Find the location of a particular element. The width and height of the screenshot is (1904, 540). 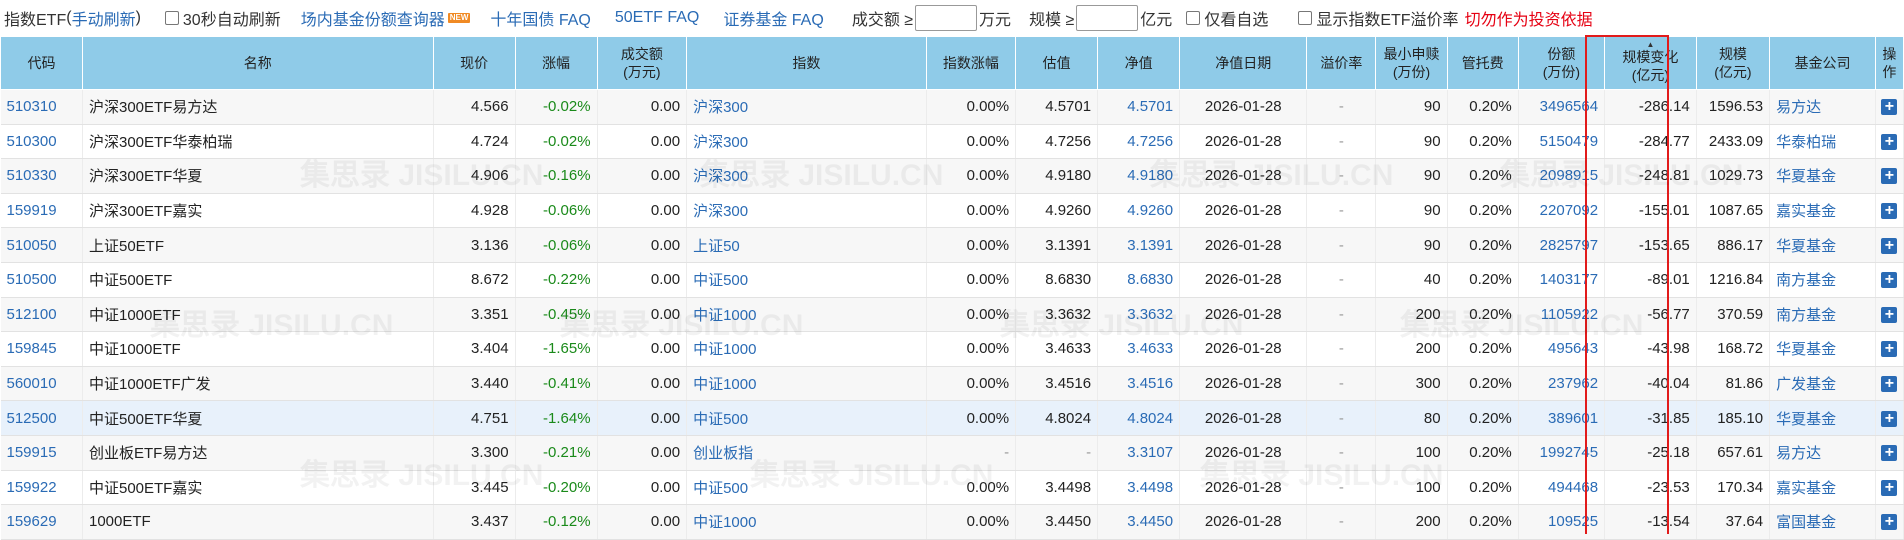

auto-refresh-checkbox: 30秒自动刷新 is located at coordinates (222, 18).